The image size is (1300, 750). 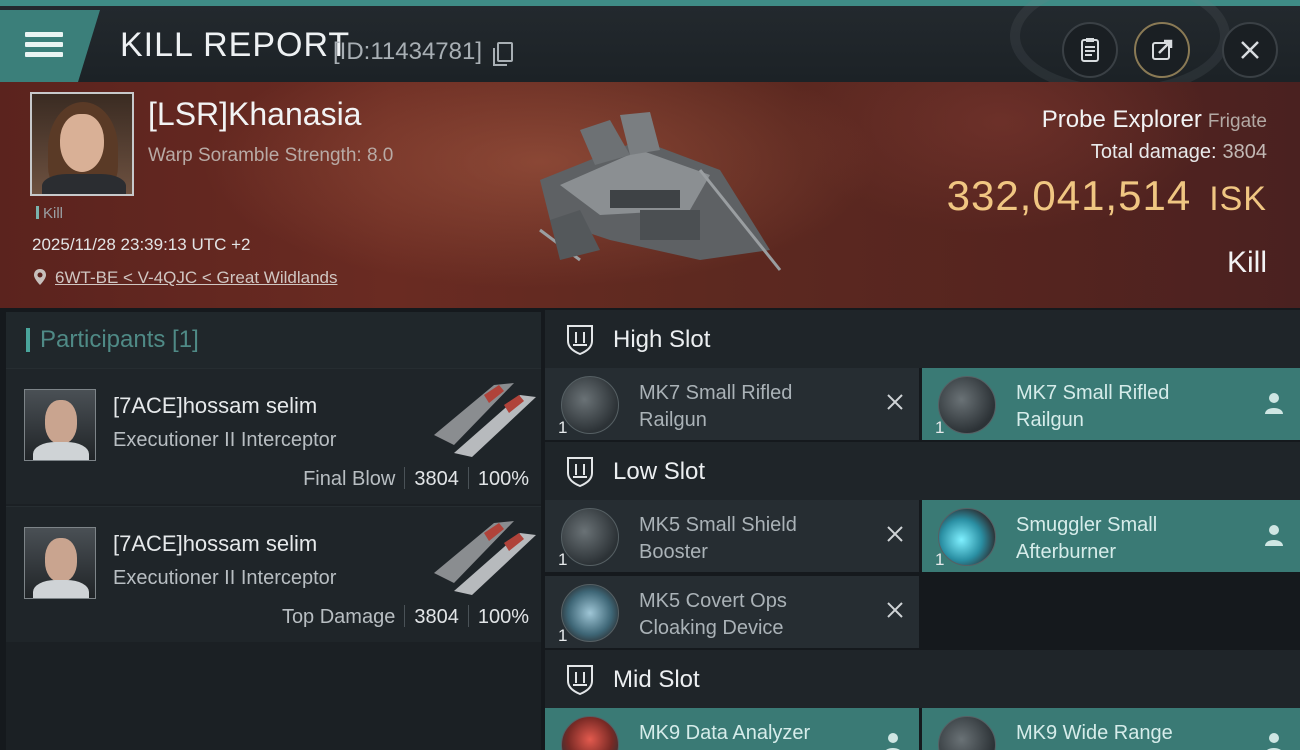 I want to click on close-button, so click(x=1250, y=50).